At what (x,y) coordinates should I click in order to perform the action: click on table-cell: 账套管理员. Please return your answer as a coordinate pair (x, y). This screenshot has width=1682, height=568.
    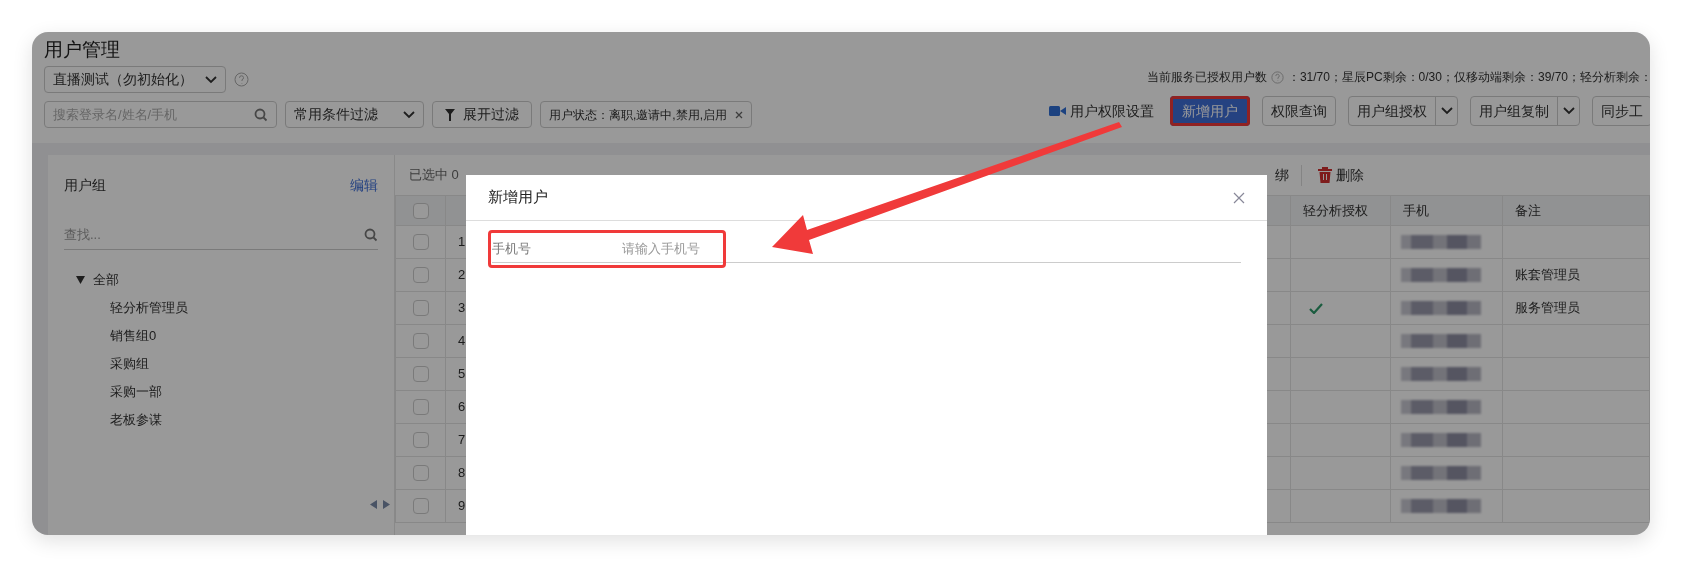
    Looking at the image, I should click on (1547, 275).